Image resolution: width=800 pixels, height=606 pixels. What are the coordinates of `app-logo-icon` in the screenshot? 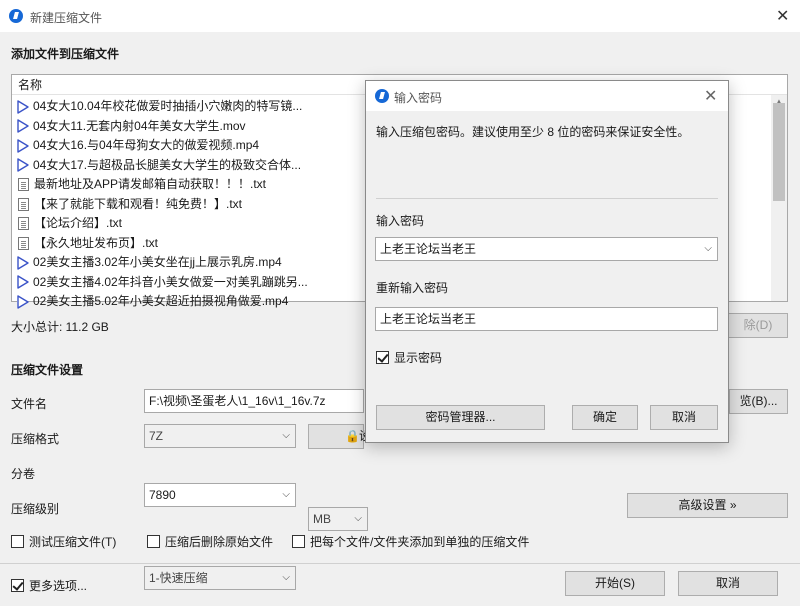 It's located at (16, 16).